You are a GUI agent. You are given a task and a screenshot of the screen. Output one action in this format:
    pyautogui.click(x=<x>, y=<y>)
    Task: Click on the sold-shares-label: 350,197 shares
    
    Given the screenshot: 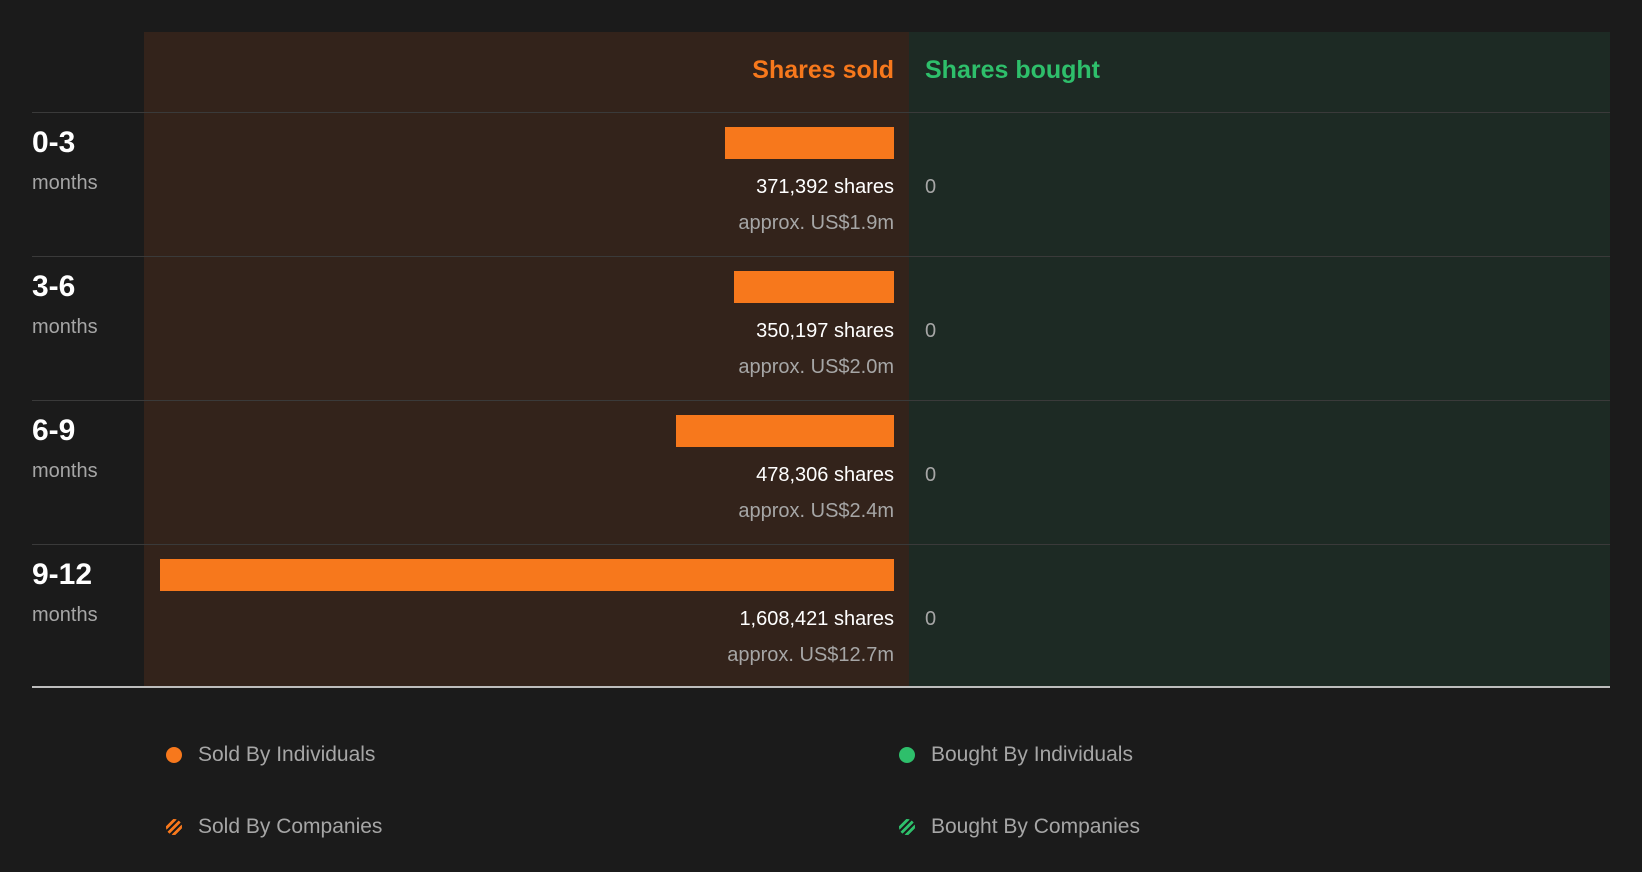 What is the action you would take?
    pyautogui.click(x=825, y=331)
    